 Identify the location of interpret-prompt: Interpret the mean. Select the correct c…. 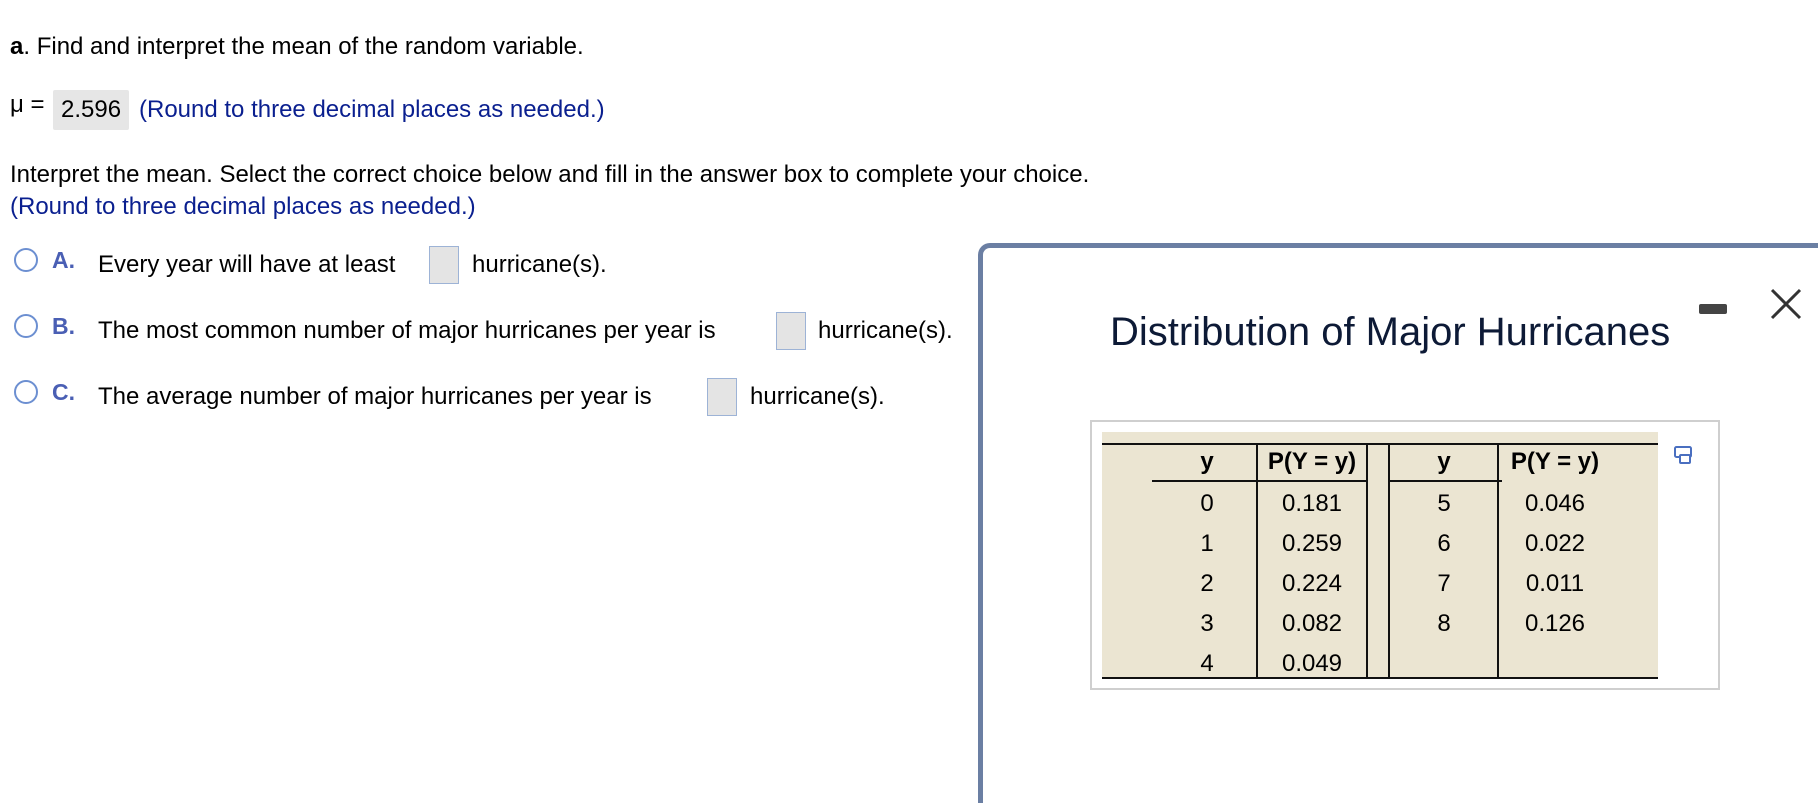
(550, 174).